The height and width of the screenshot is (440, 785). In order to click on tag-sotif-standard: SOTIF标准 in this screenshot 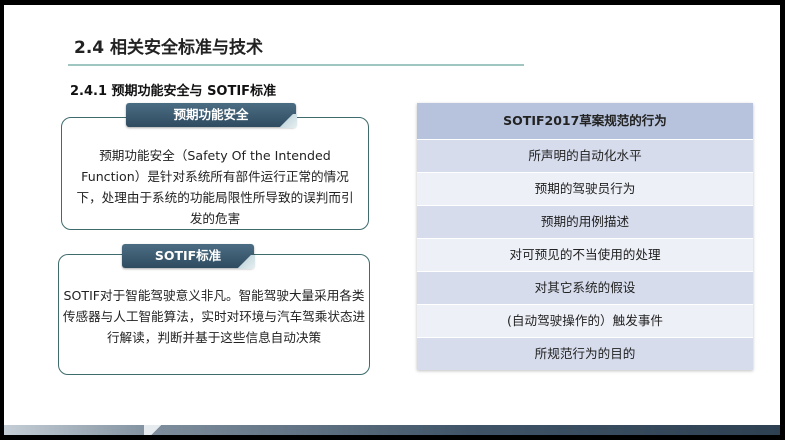, I will do `click(188, 256)`.